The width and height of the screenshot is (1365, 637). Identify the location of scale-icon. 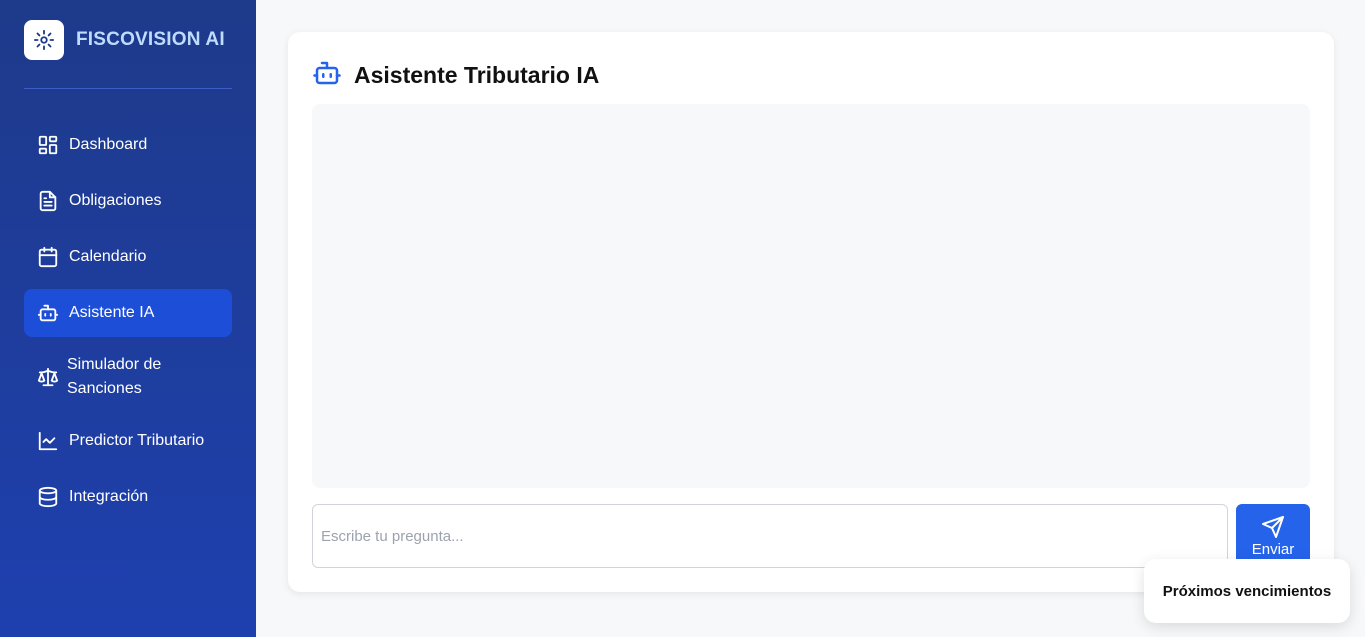
(48, 377).